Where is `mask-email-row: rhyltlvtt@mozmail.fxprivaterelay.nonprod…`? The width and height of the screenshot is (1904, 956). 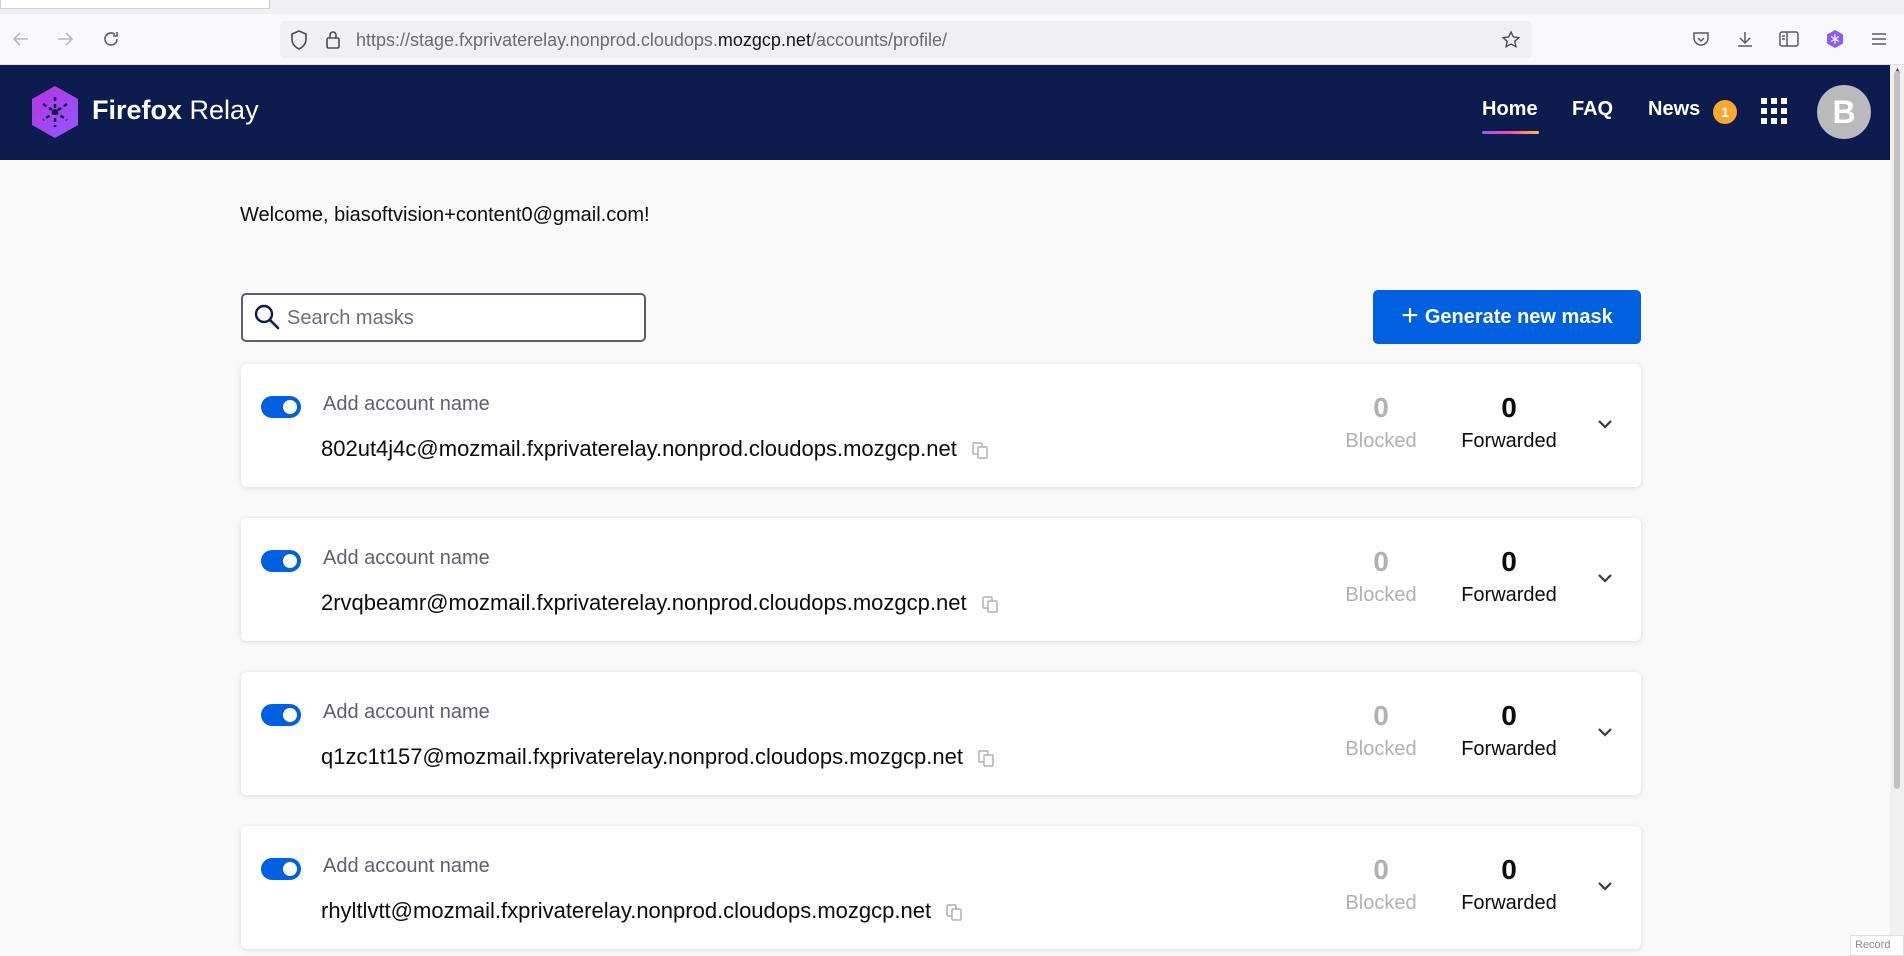
mask-email-row: rhyltlvtt@mozmail.fxprivaterelay.nonprod… is located at coordinates (642, 911).